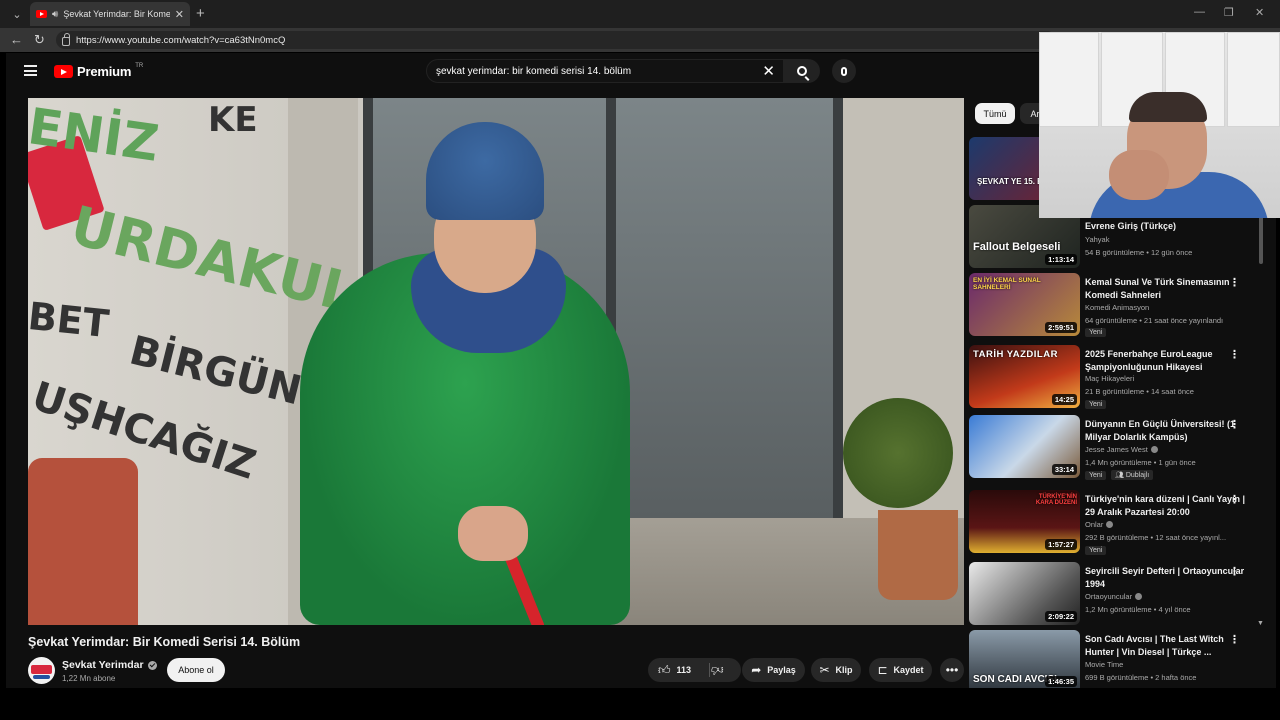 The height and width of the screenshot is (720, 1280). Describe the element at coordinates (717, 670) in the screenshot. I see `thumbs-down-icon: 👍︎` at that location.